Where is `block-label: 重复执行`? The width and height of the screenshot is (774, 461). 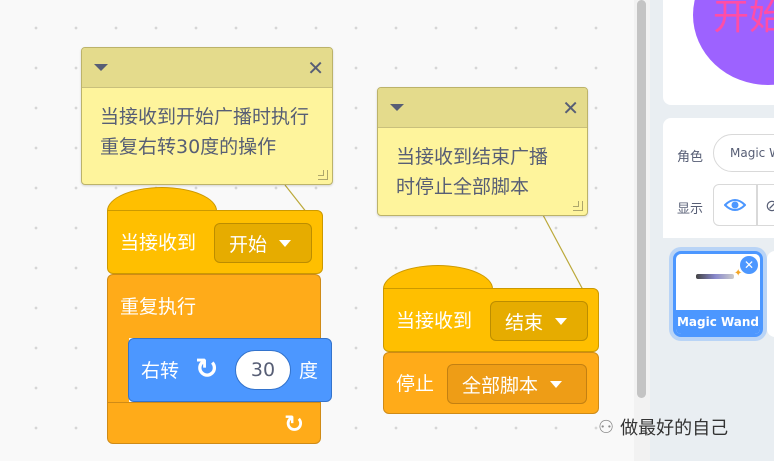
block-label: 重复执行 is located at coordinates (158, 307).